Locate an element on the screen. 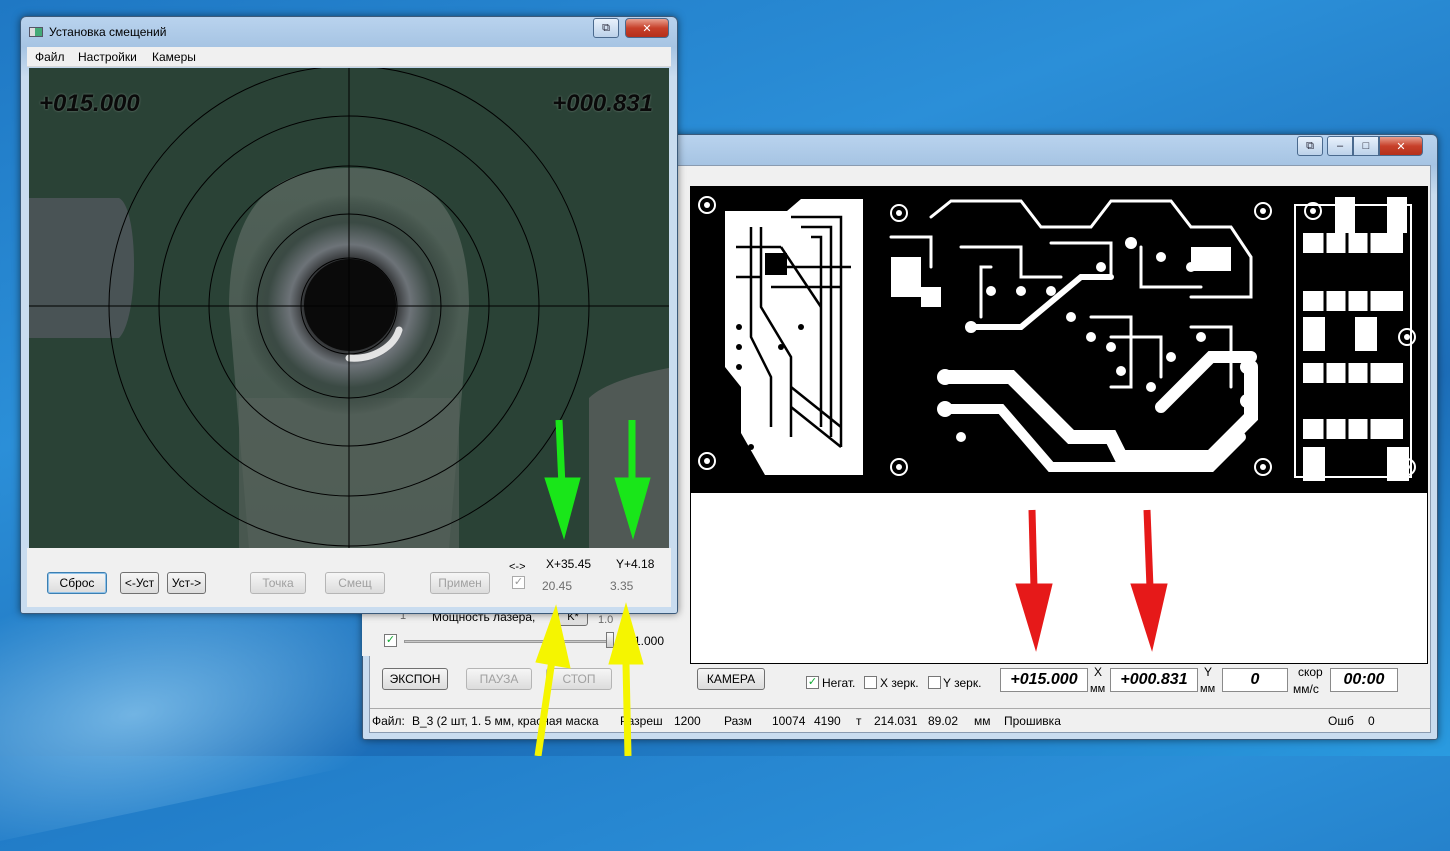  menu-bar: Файл Настройки Камеры is located at coordinates (349, 57).